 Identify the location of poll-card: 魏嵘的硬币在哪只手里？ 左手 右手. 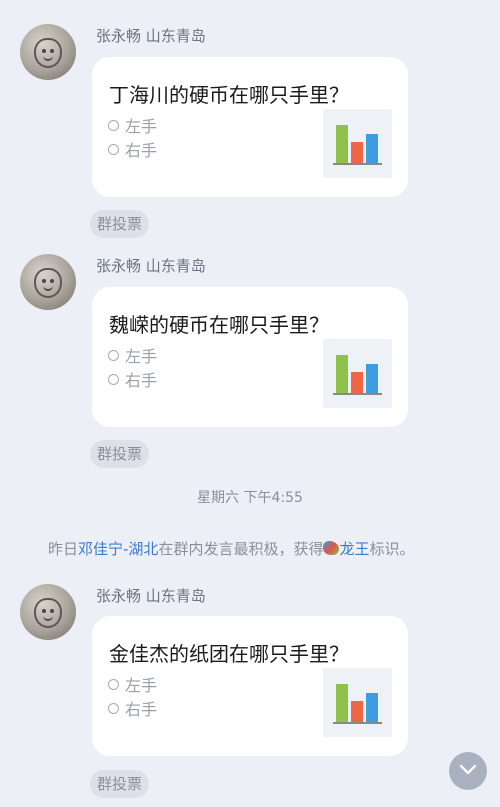
(250, 357).